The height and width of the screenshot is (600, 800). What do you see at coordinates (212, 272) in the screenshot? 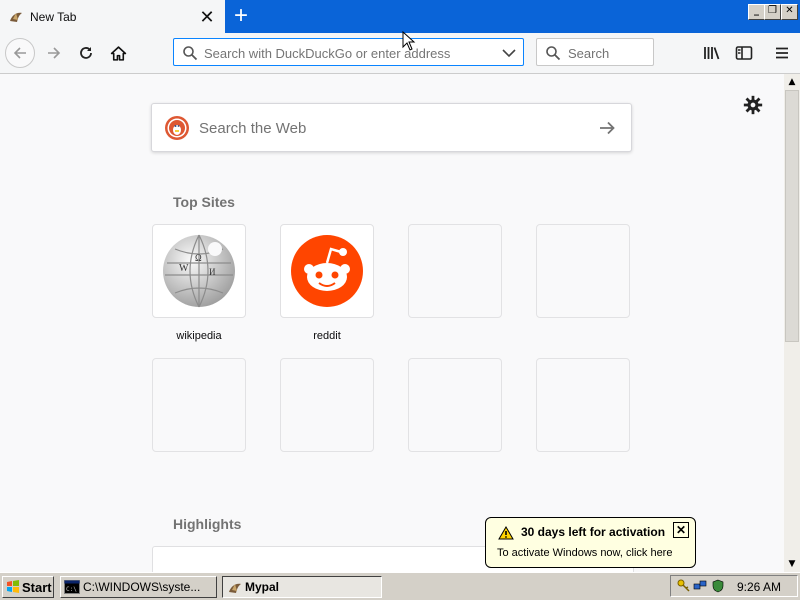
I see `svg-text: И` at bounding box center [212, 272].